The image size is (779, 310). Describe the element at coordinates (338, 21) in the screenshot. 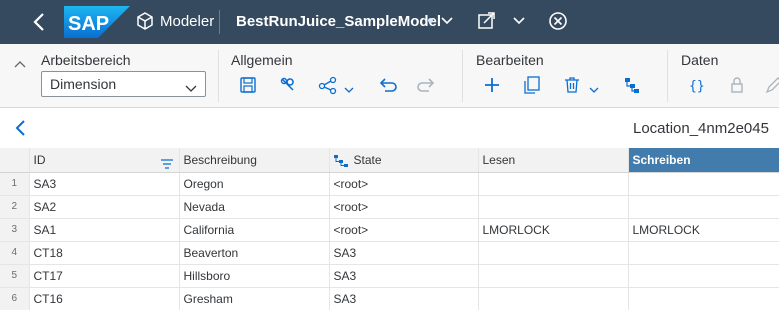

I see `model-name: BestRunJuice_SampleModel` at that location.